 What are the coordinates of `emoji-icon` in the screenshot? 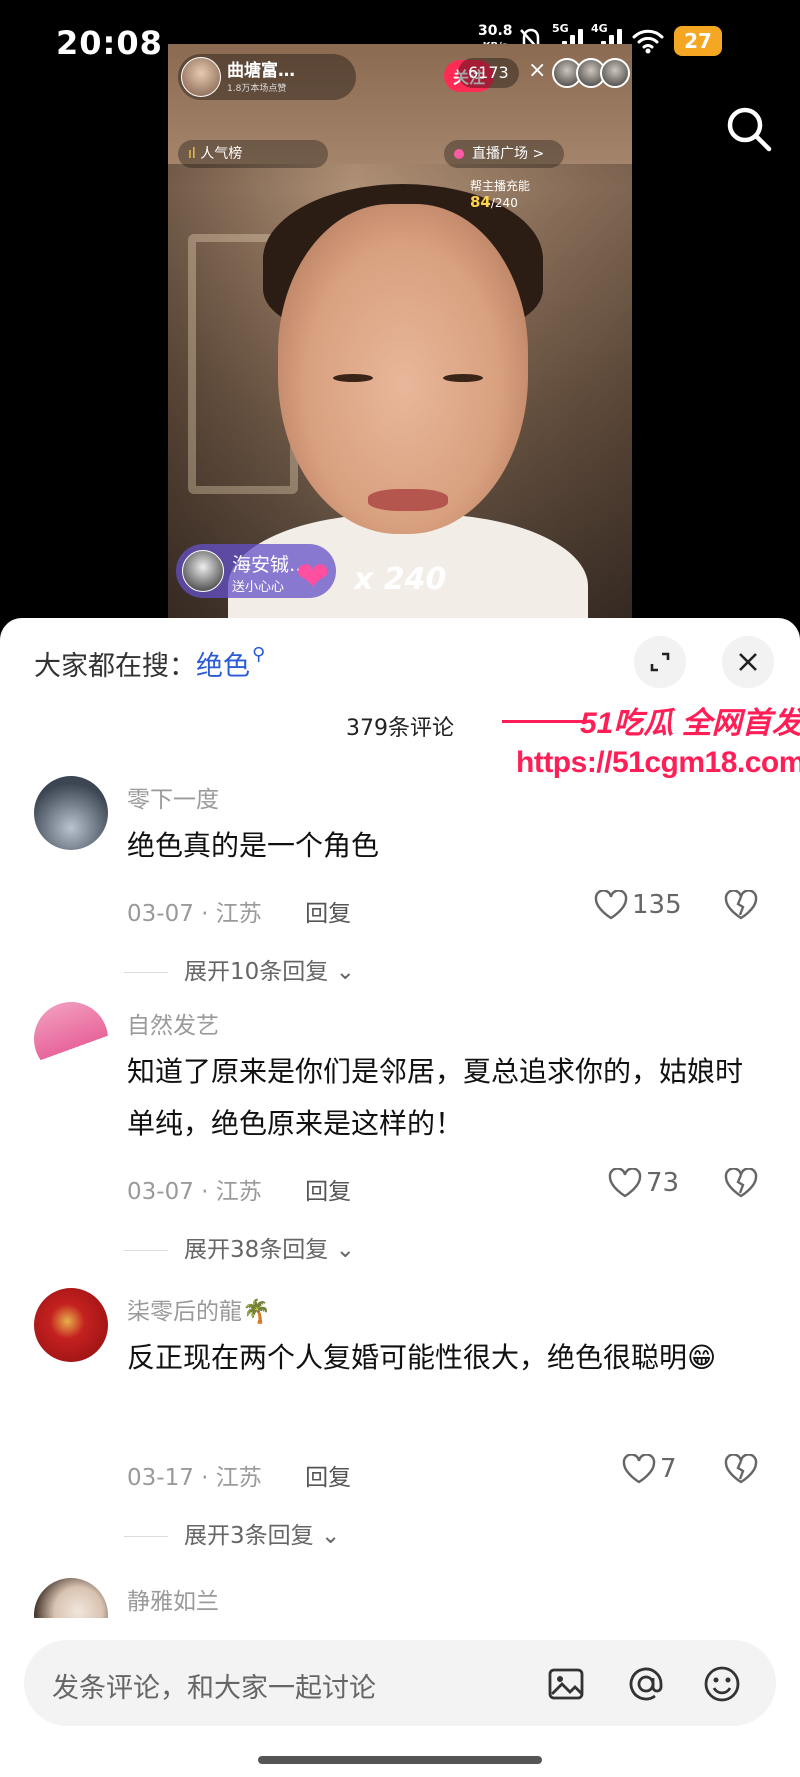 It's located at (722, 1684).